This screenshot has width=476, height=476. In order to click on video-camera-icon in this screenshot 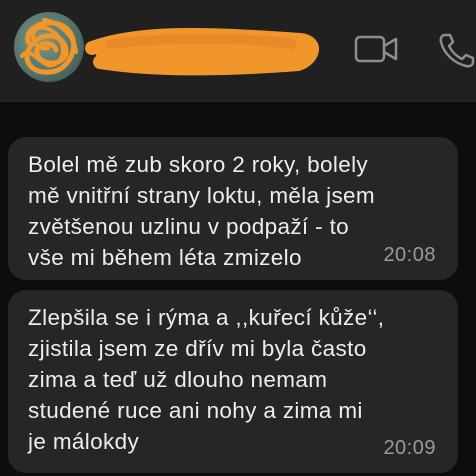, I will do `click(376, 49)`.